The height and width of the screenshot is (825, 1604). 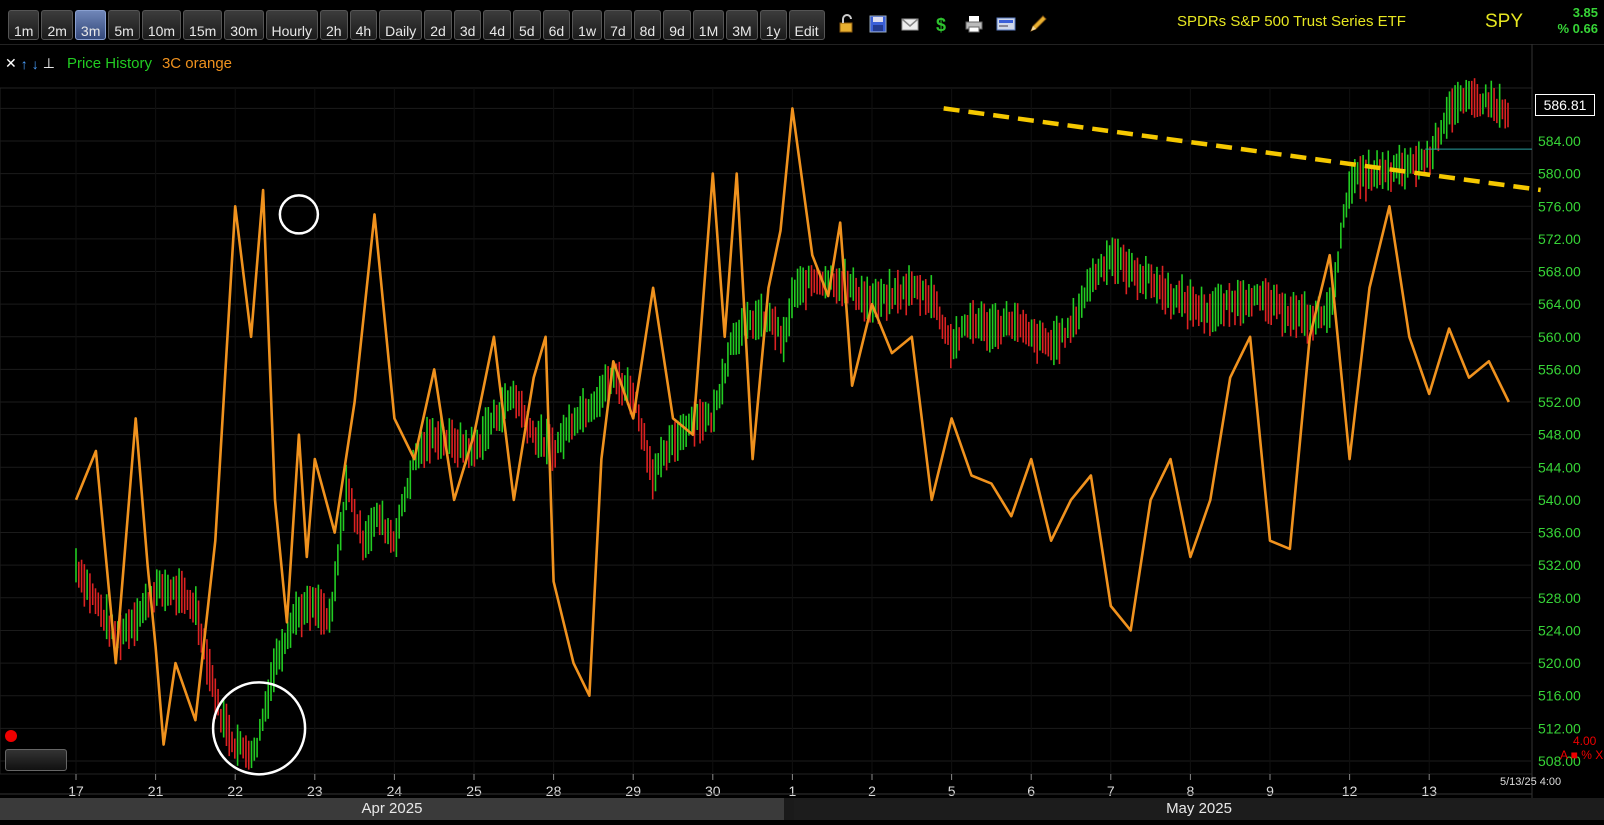 I want to click on x-tick-label: 6, so click(x=1031, y=790).